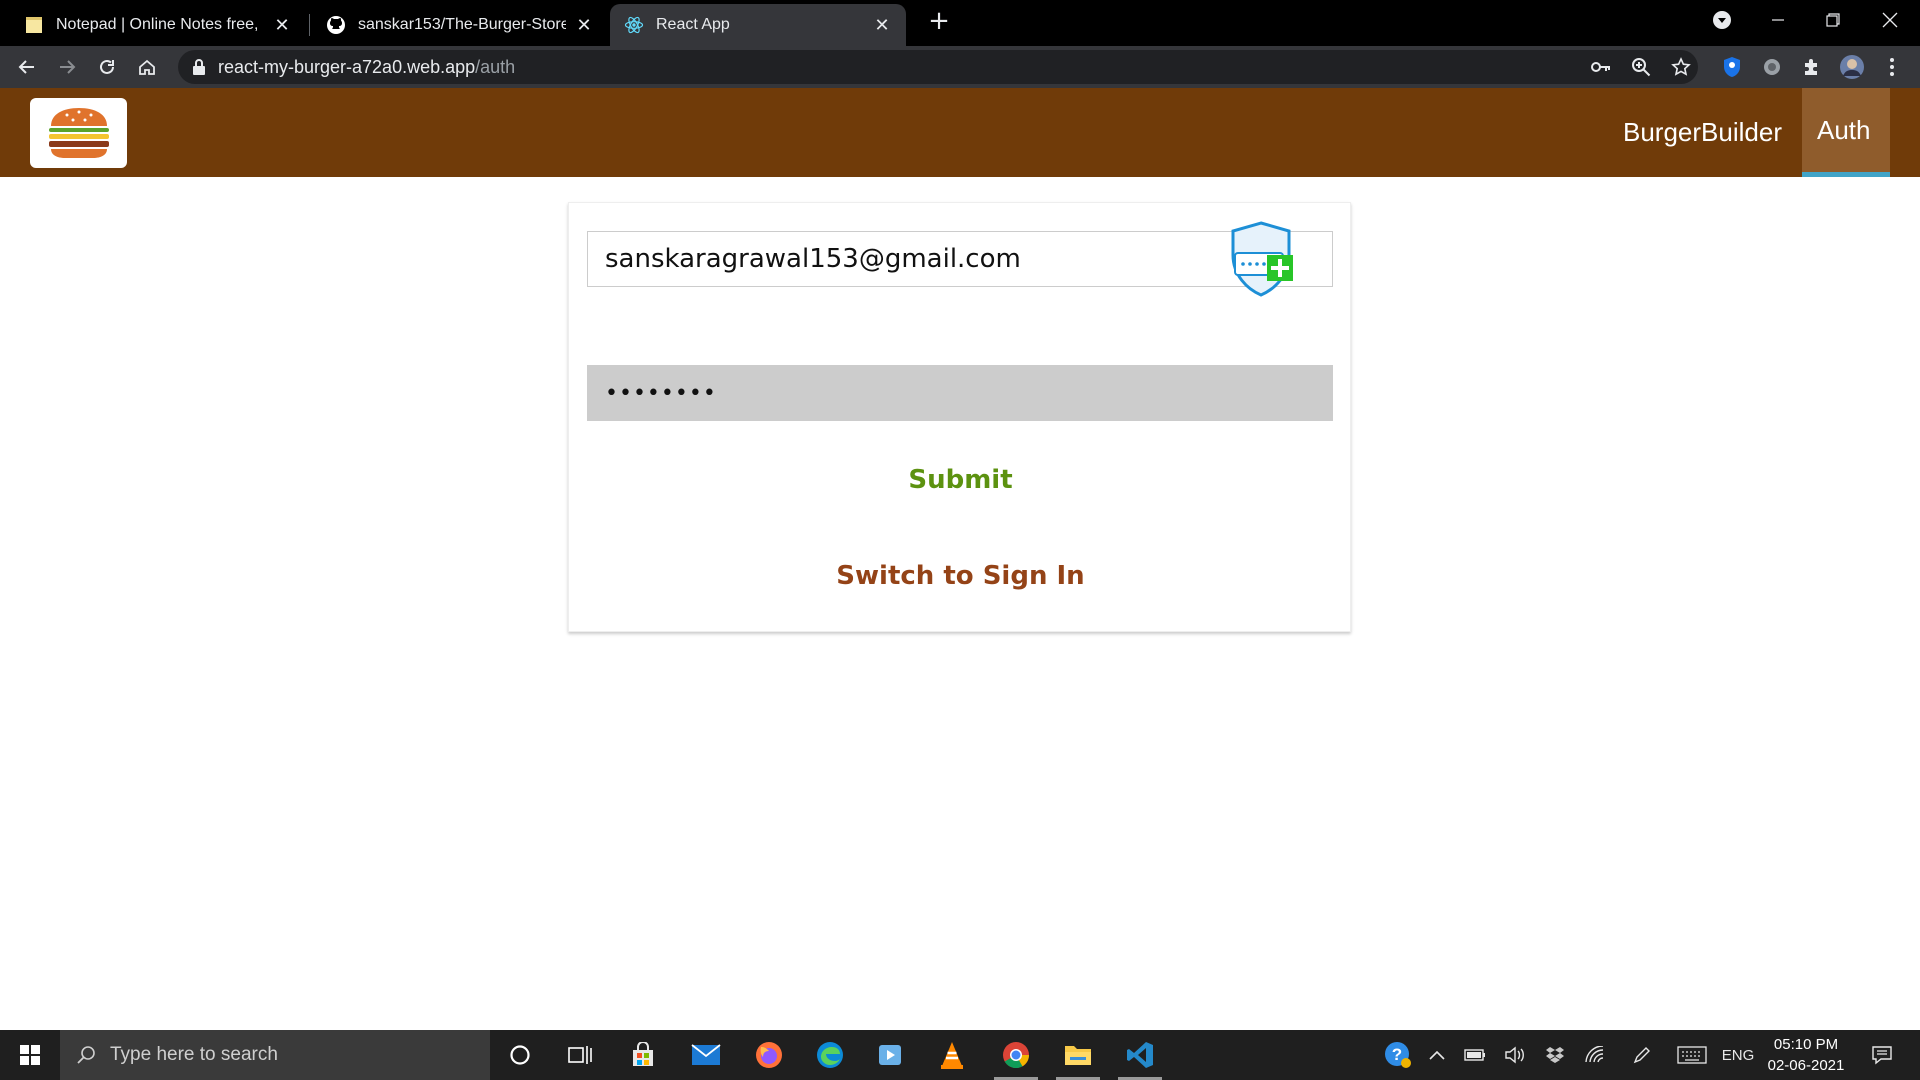  I want to click on nav-label: Auth, so click(1844, 129).